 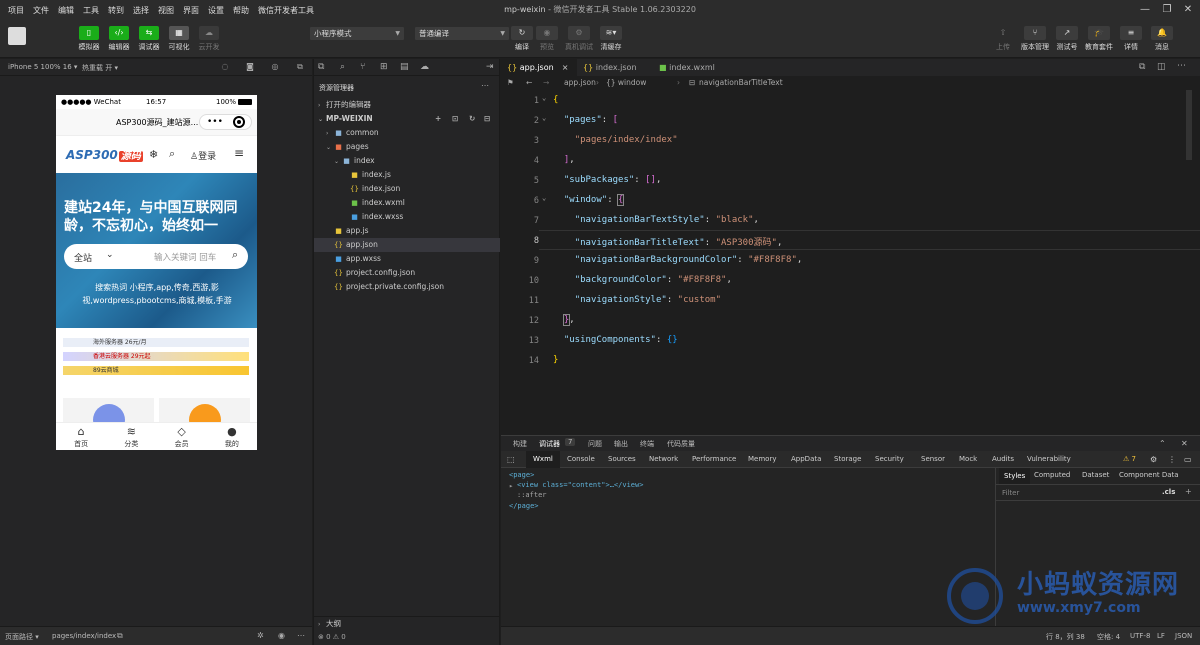 What do you see at coordinates (100, 68) in the screenshot?
I see `hotreload-select: 热重载 开 ▾` at bounding box center [100, 68].